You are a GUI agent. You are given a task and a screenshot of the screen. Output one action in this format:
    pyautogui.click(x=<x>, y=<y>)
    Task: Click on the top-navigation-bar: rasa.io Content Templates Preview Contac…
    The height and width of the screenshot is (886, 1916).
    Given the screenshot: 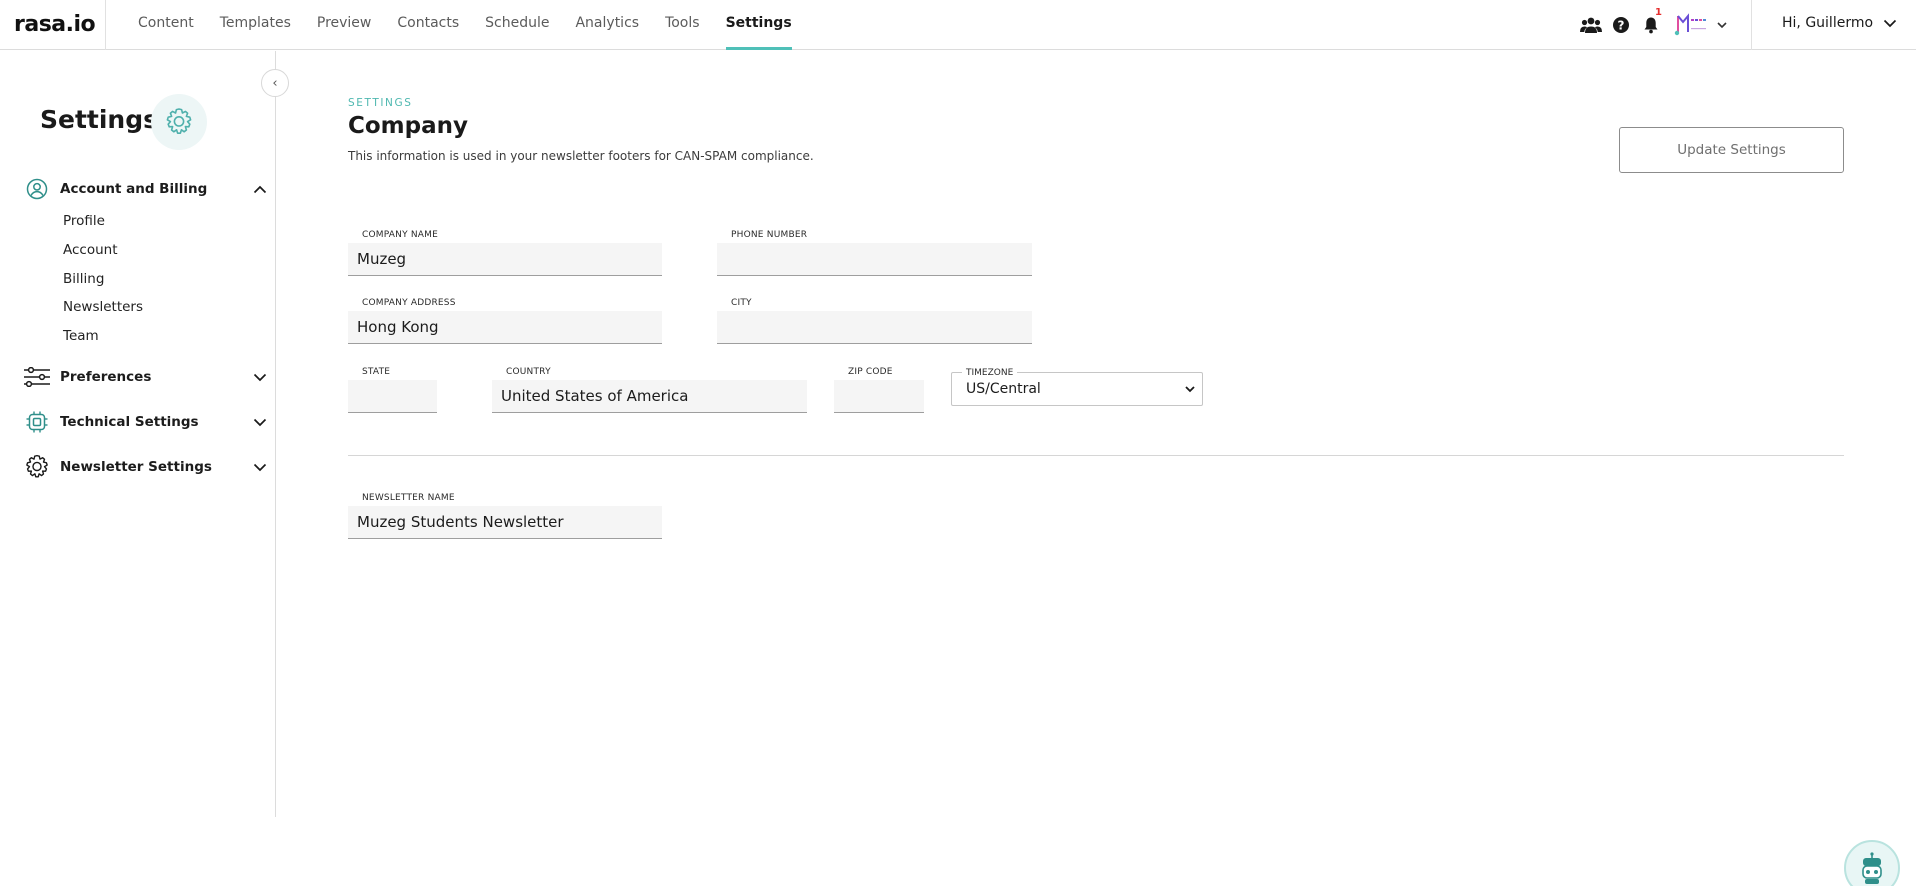 What is the action you would take?
    pyautogui.click(x=958, y=25)
    